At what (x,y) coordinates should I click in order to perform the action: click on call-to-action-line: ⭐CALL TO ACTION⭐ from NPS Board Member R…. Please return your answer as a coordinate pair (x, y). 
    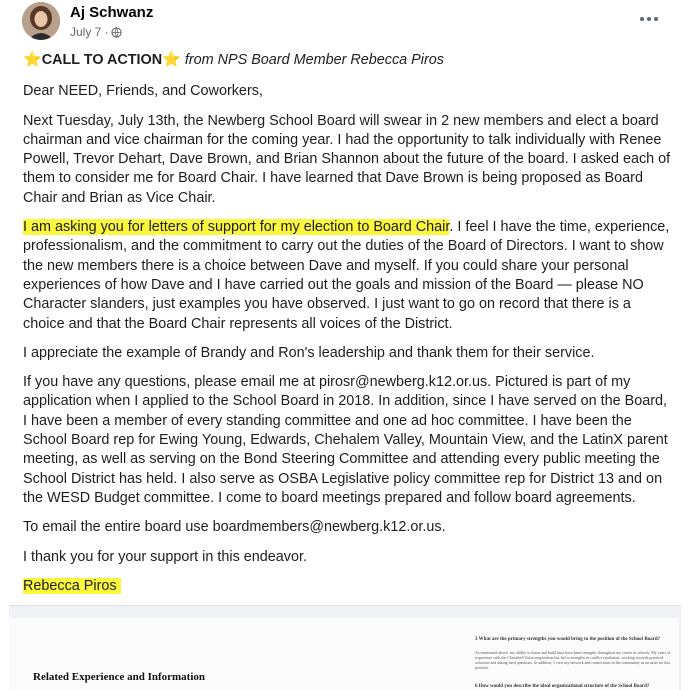
    Looking at the image, I should click on (348, 60).